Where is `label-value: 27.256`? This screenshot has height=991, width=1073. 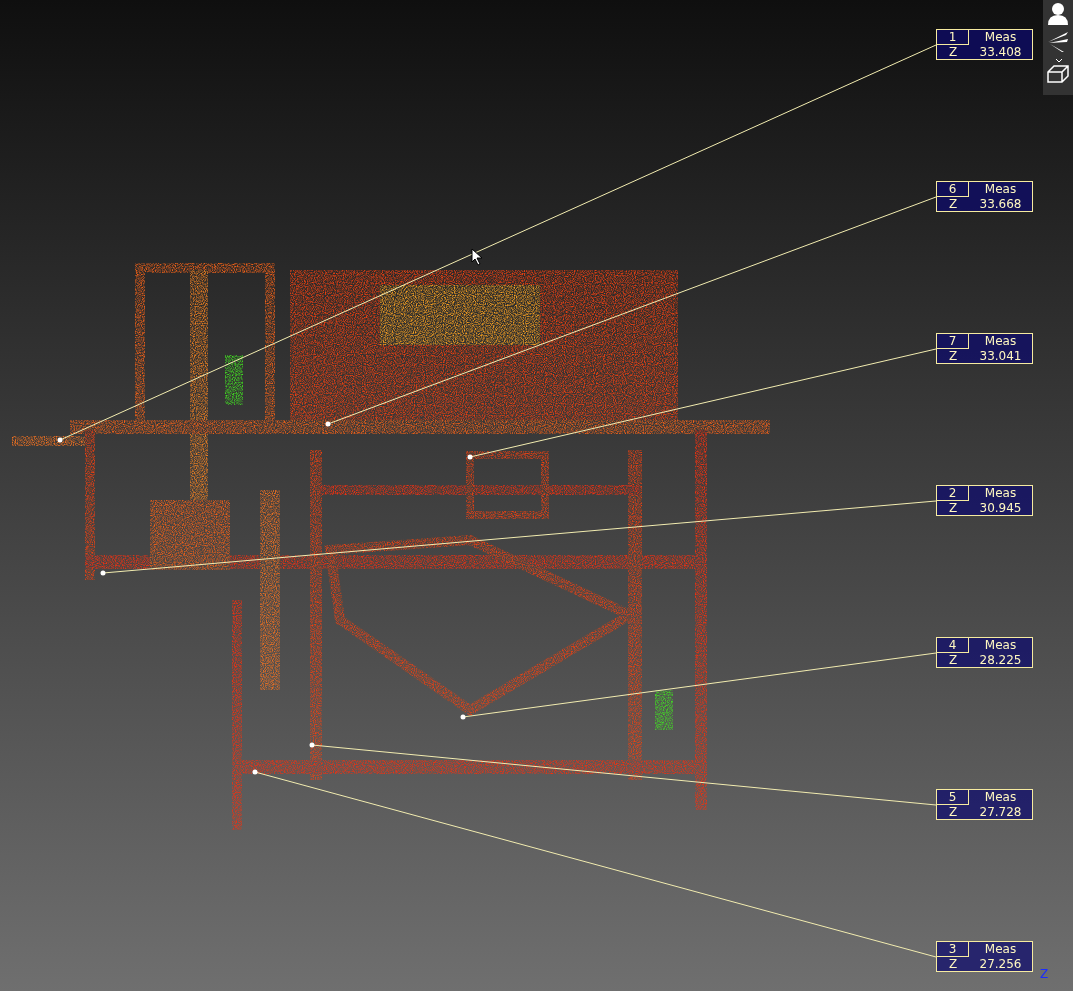 label-value: 27.256 is located at coordinates (1000, 964).